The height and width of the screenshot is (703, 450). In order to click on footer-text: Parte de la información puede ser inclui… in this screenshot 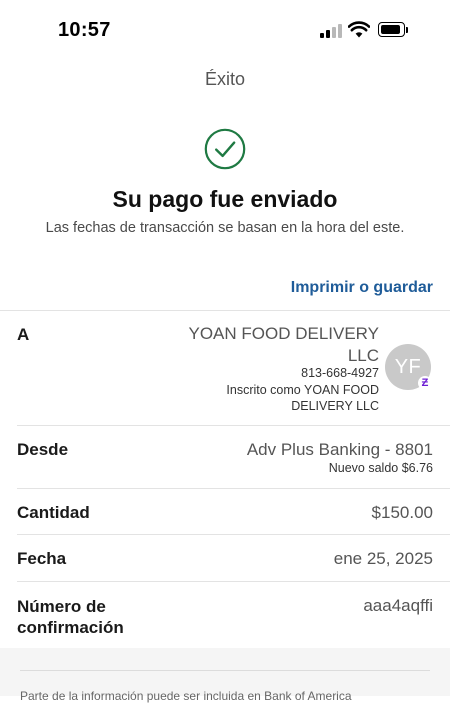, I will do `click(186, 696)`.